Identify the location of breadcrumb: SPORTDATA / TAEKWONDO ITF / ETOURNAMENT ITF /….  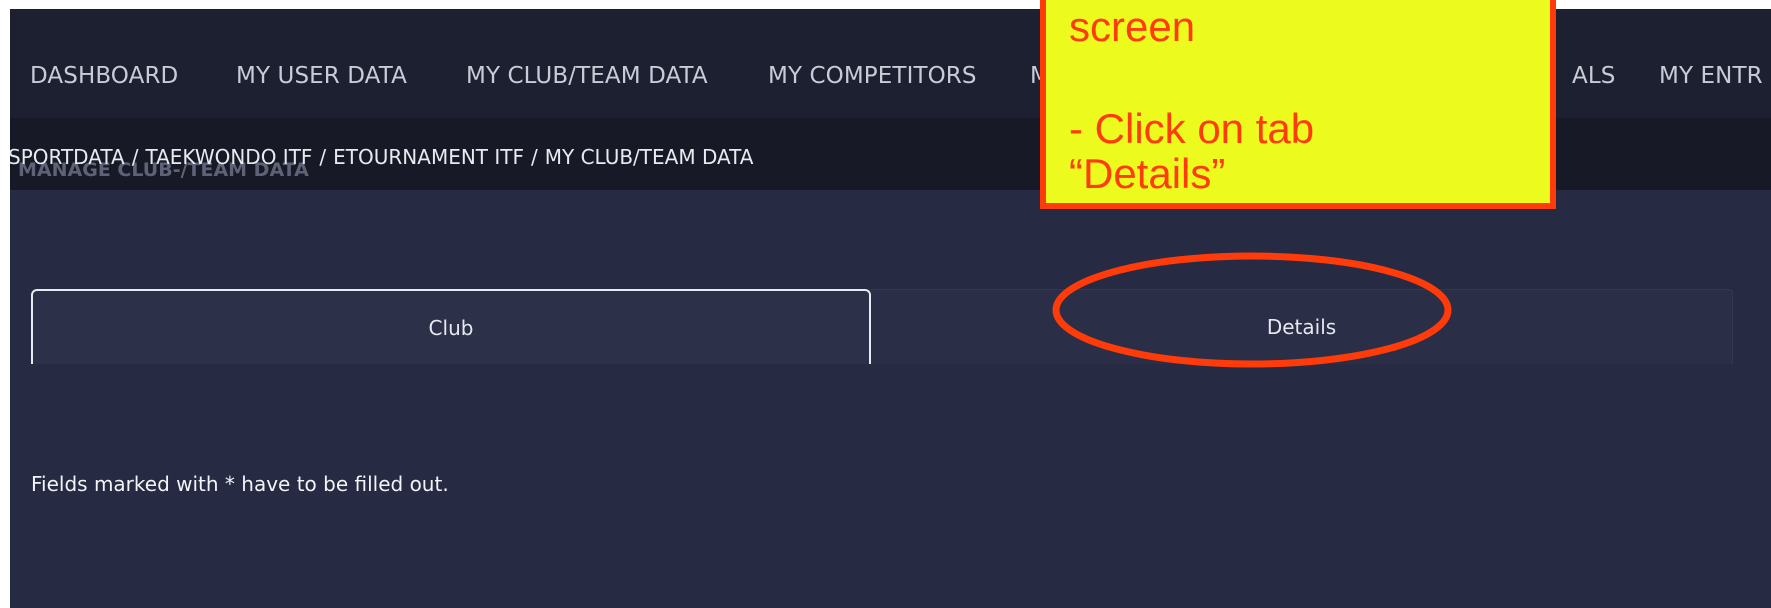
(381, 157).